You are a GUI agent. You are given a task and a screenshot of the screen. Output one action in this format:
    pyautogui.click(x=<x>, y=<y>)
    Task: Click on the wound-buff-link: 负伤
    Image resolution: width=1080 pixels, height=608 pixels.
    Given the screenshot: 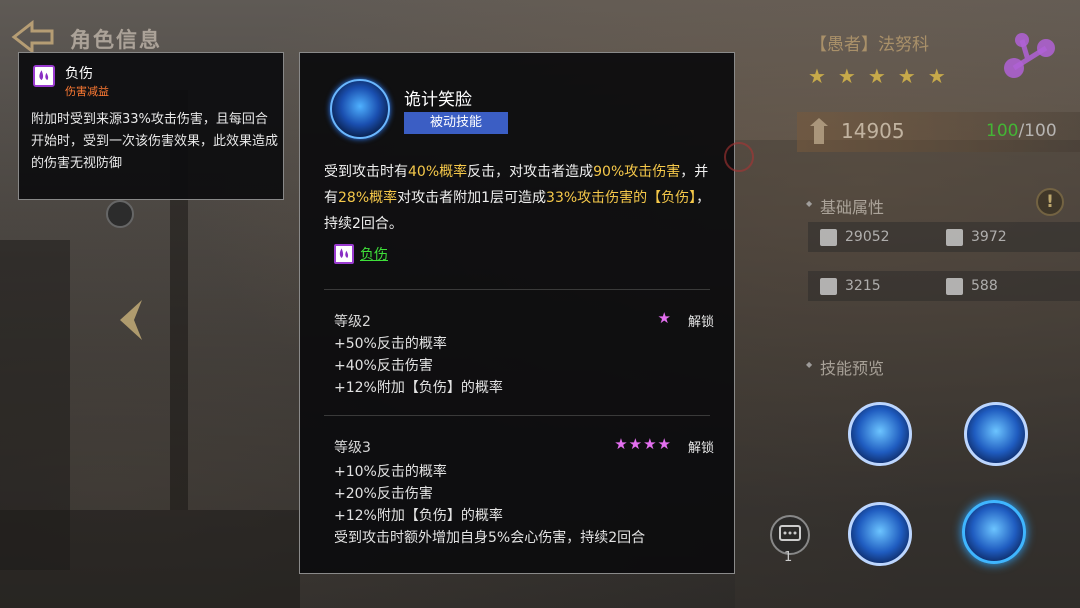 What is the action you would take?
    pyautogui.click(x=361, y=254)
    